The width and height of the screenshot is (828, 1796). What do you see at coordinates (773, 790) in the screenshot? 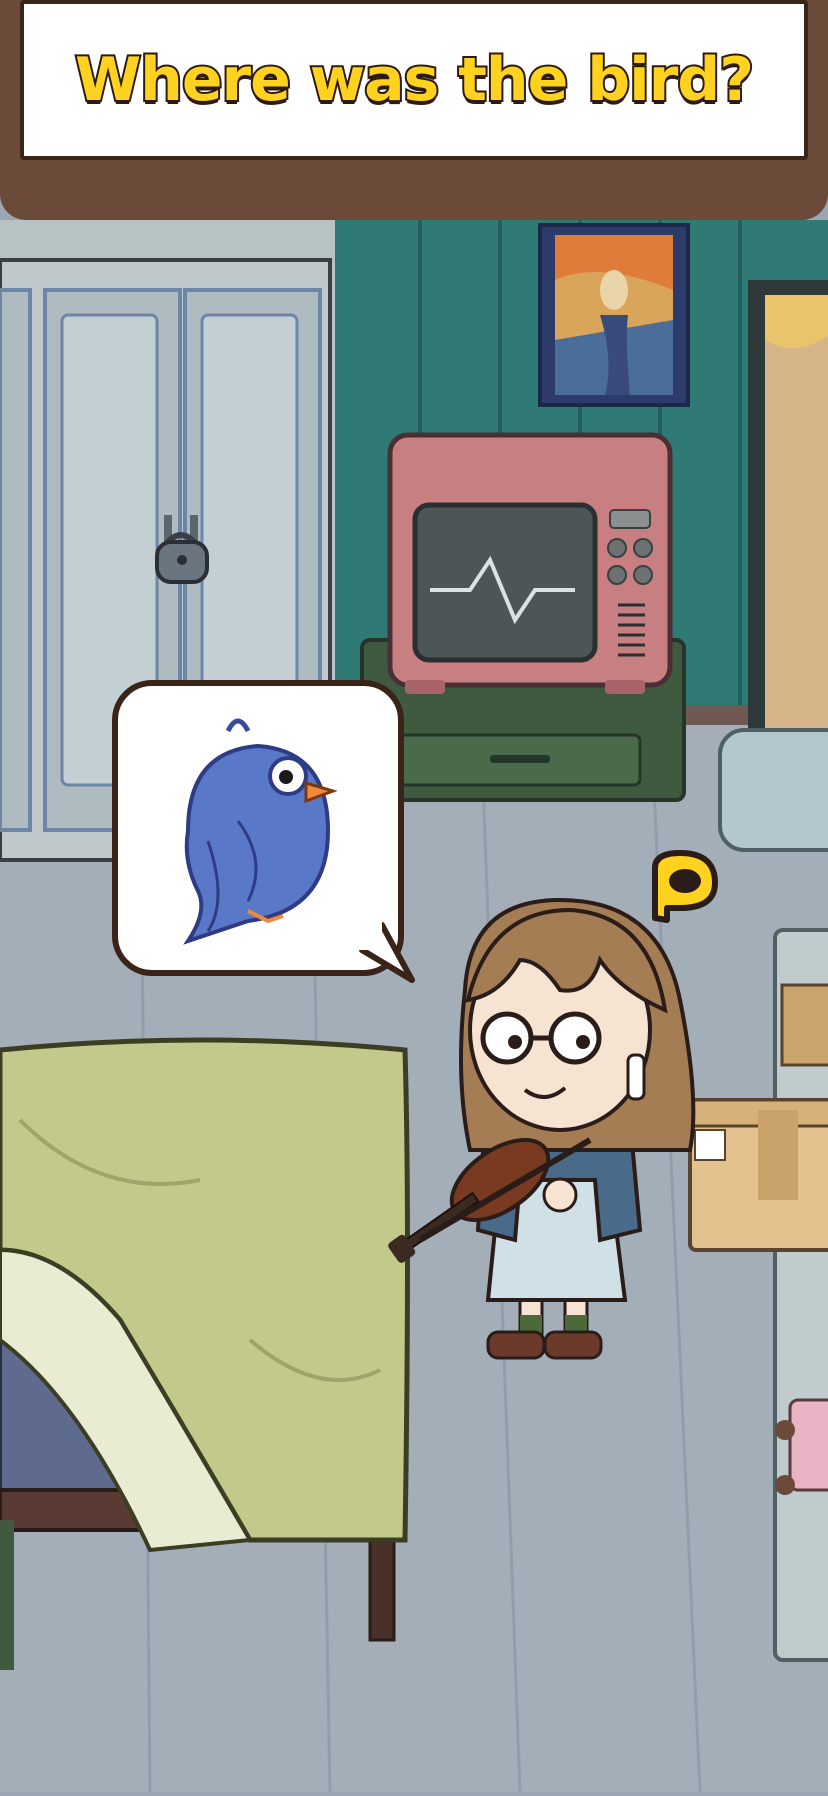
I see `pillow` at bounding box center [773, 790].